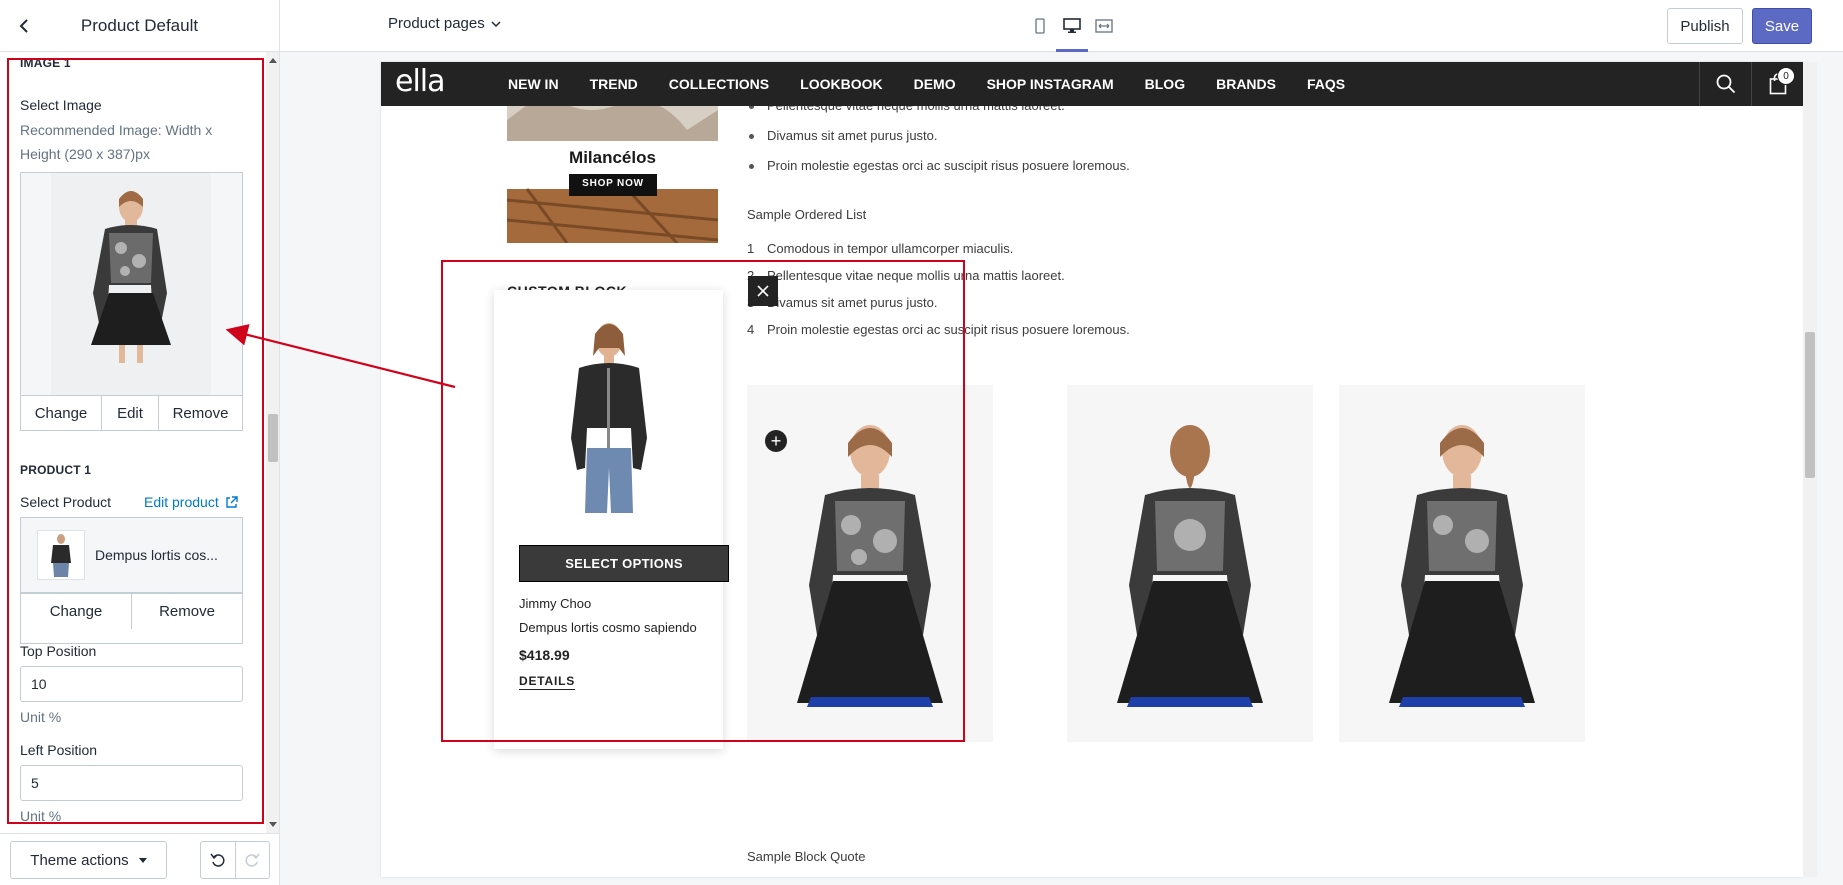 The width and height of the screenshot is (1843, 885). Describe the element at coordinates (59, 750) in the screenshot. I see `left-position-label: Left Position` at that location.